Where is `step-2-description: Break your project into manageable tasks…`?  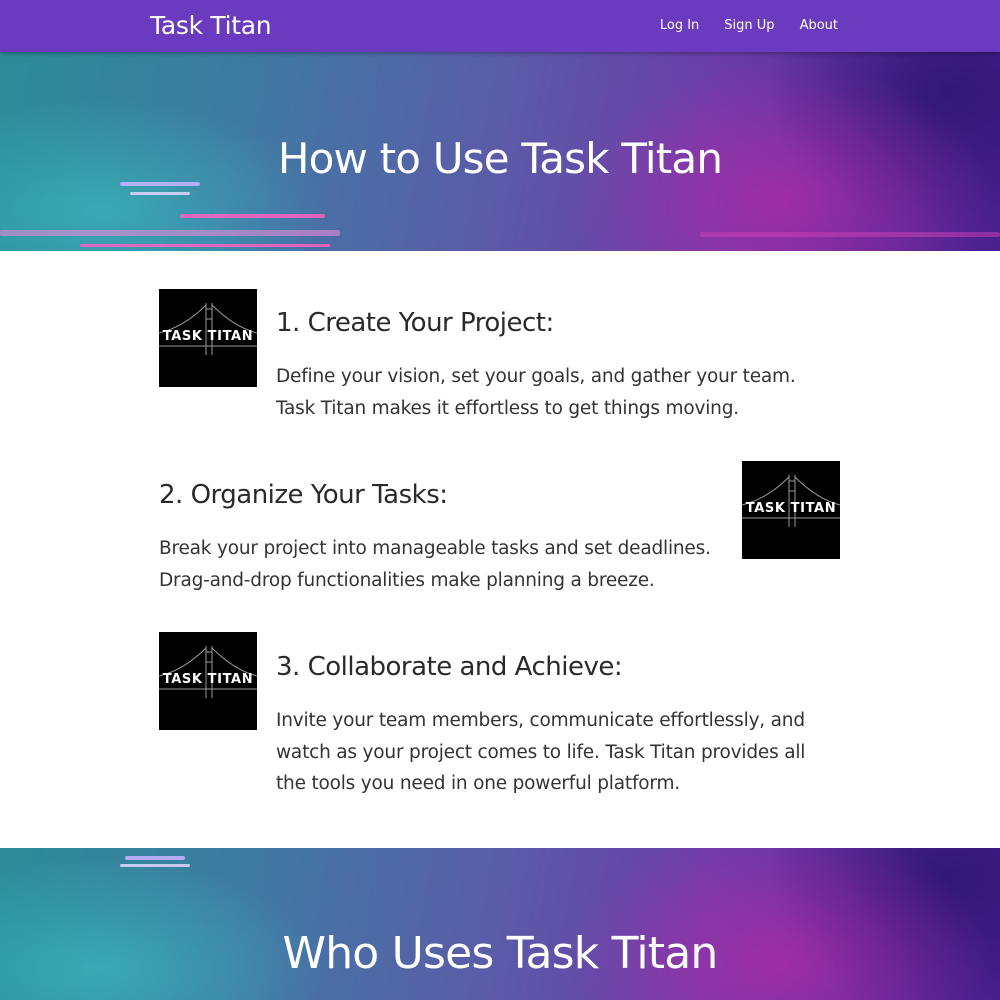
step-2-description: Break your project into manageable tasks… is located at coordinates (435, 564).